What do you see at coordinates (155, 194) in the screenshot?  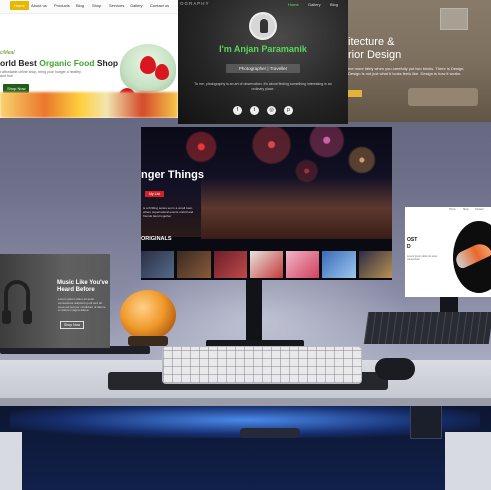 I see `my-list-button: My List` at bounding box center [155, 194].